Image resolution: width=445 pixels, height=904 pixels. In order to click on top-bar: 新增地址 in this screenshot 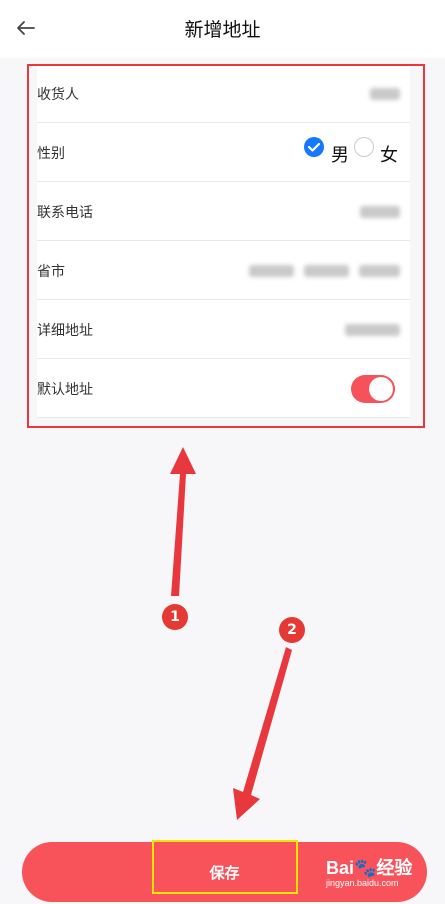, I will do `click(222, 29)`.